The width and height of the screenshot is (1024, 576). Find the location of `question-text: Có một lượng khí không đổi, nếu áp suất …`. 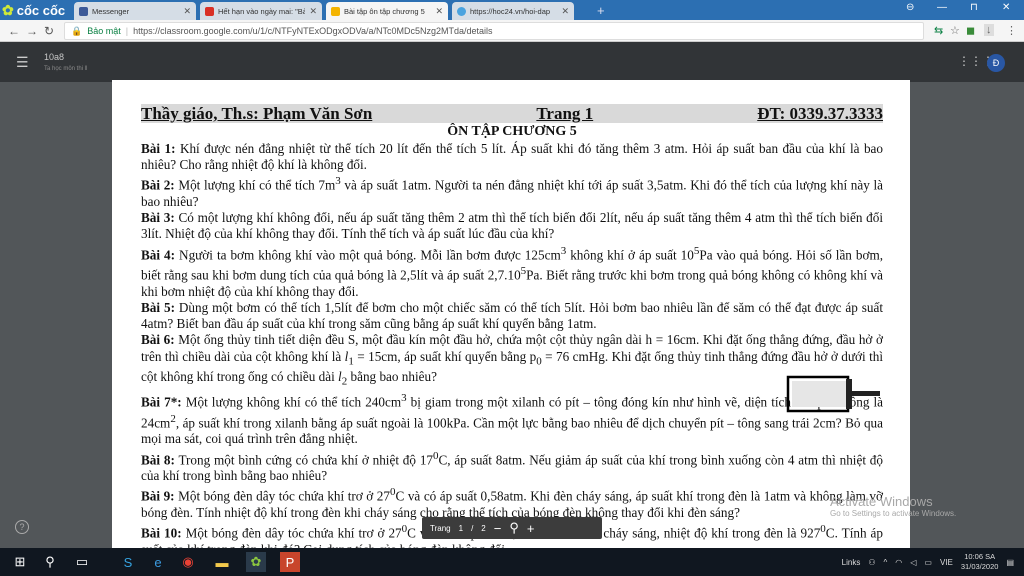

question-text: Có một lượng khí không đổi, nếu áp suất … is located at coordinates (512, 226).